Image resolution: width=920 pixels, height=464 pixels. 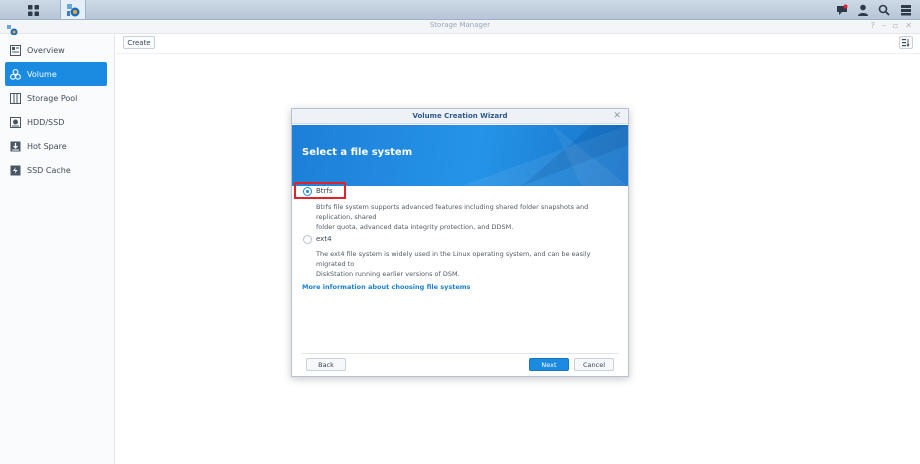 What do you see at coordinates (47, 146) in the screenshot?
I see `sidebar-item-label: Hot Spare` at bounding box center [47, 146].